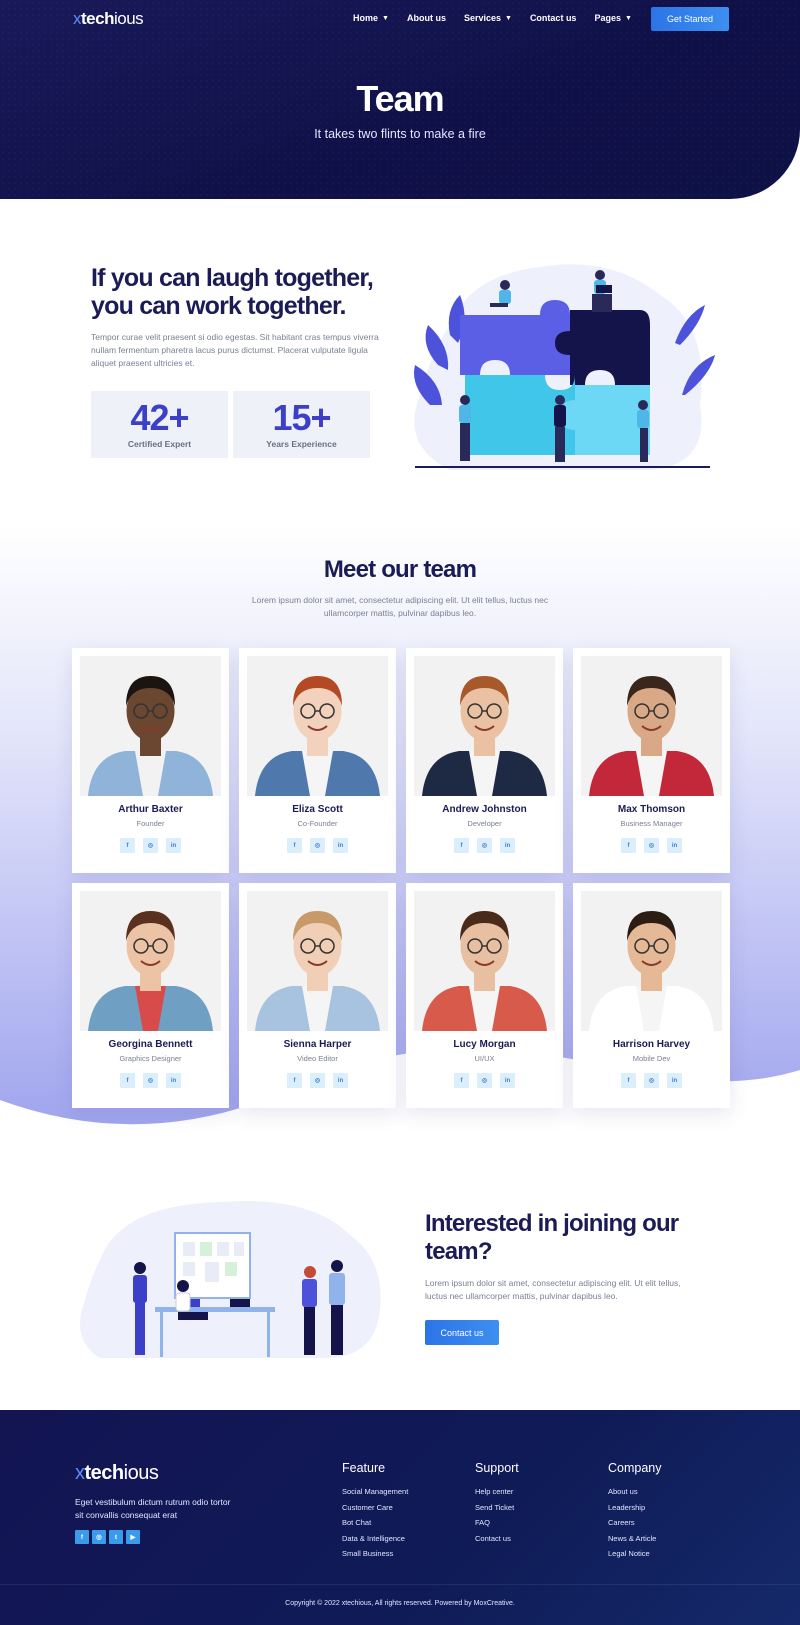 This screenshot has width=800, height=1625. What do you see at coordinates (400, 569) in the screenshot?
I see `team-title: Meet our team` at bounding box center [400, 569].